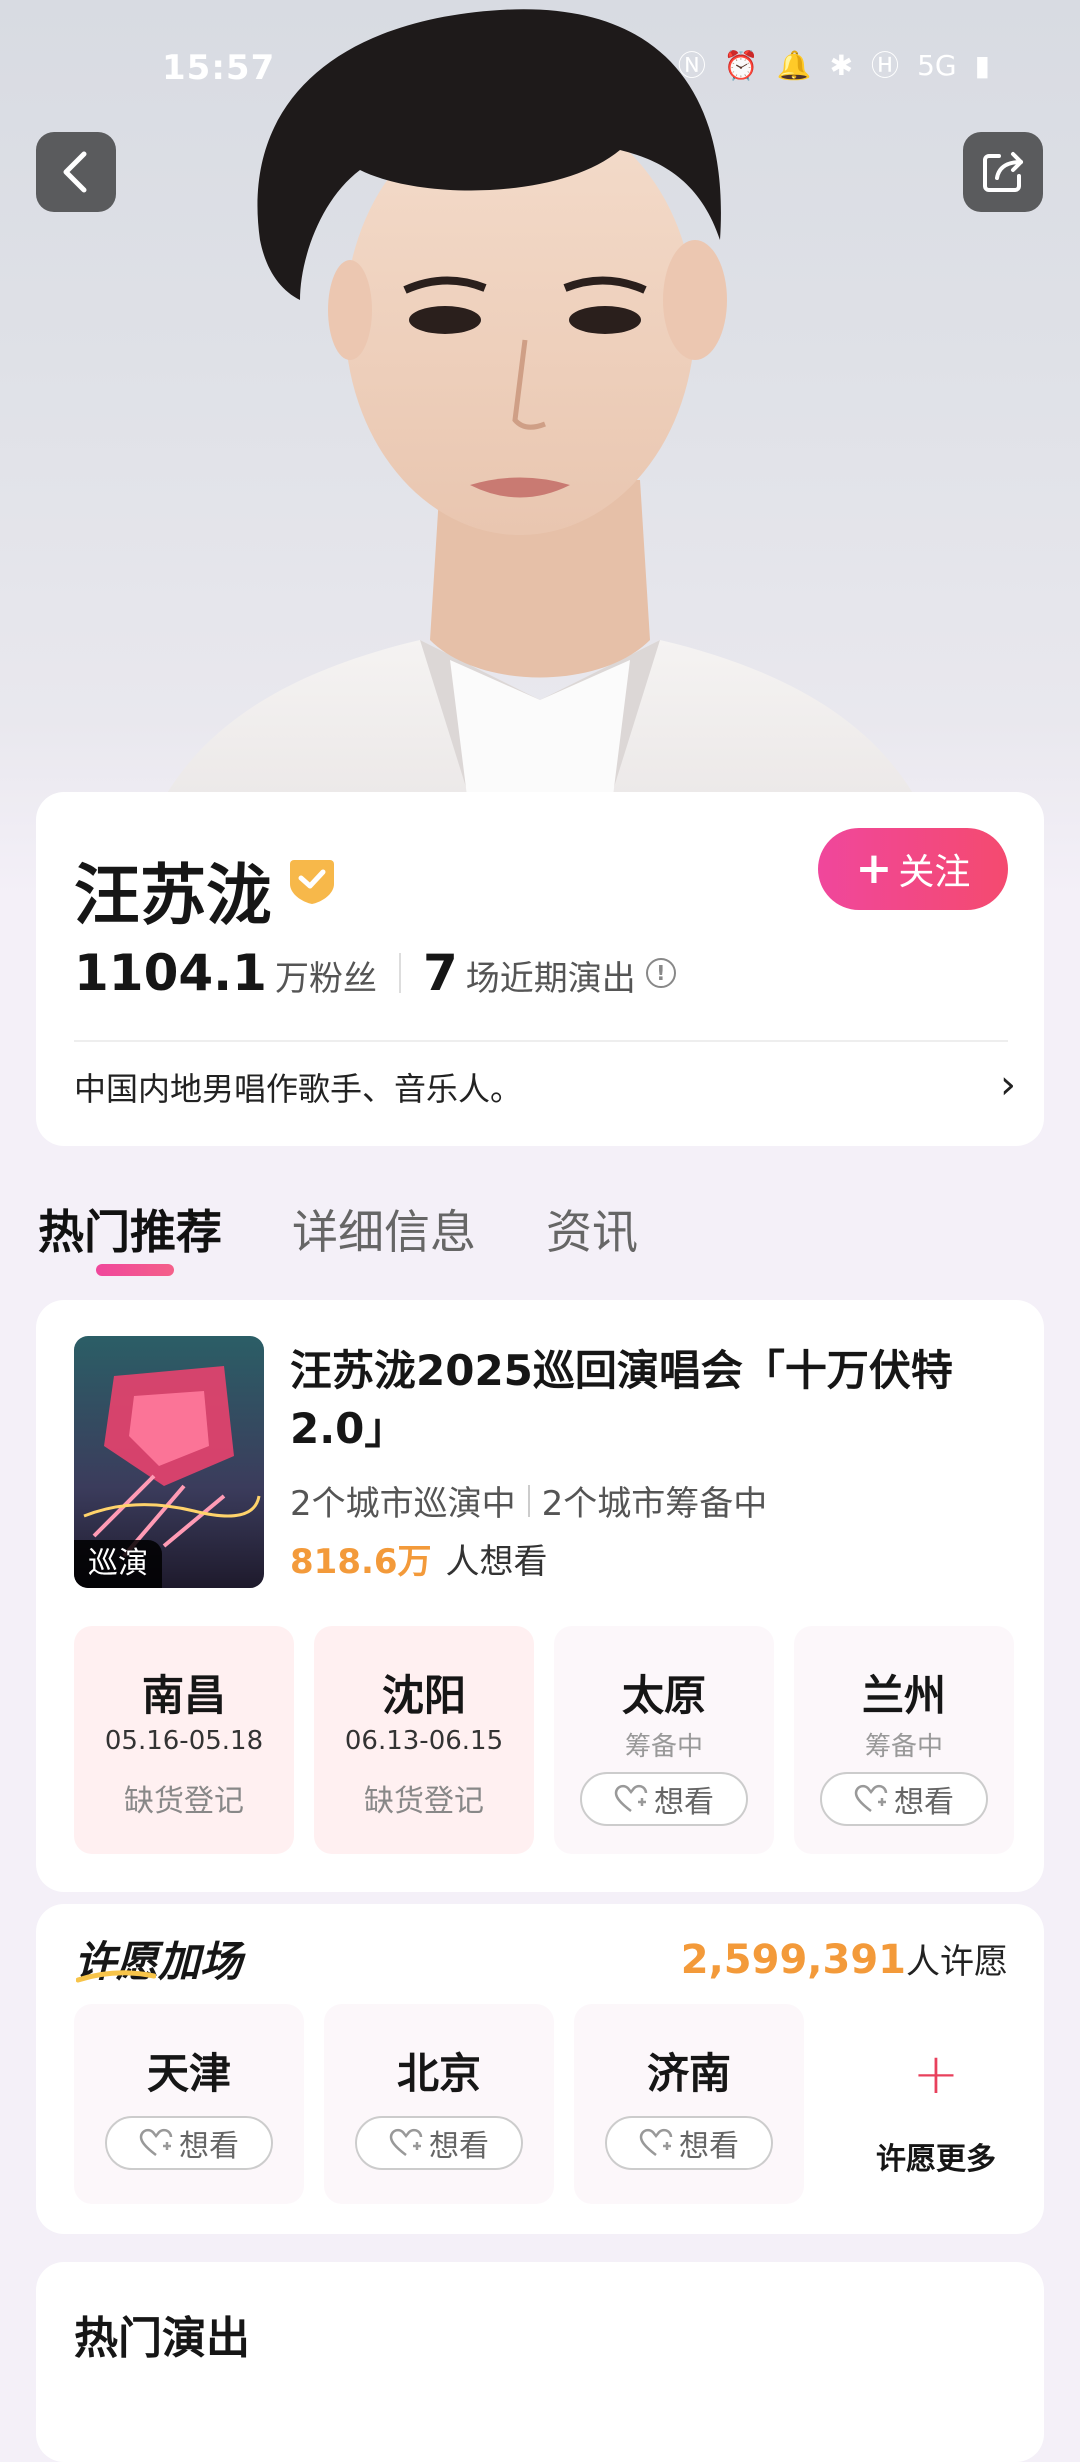  I want to click on shows-unit: 场近期演出, so click(550, 979).